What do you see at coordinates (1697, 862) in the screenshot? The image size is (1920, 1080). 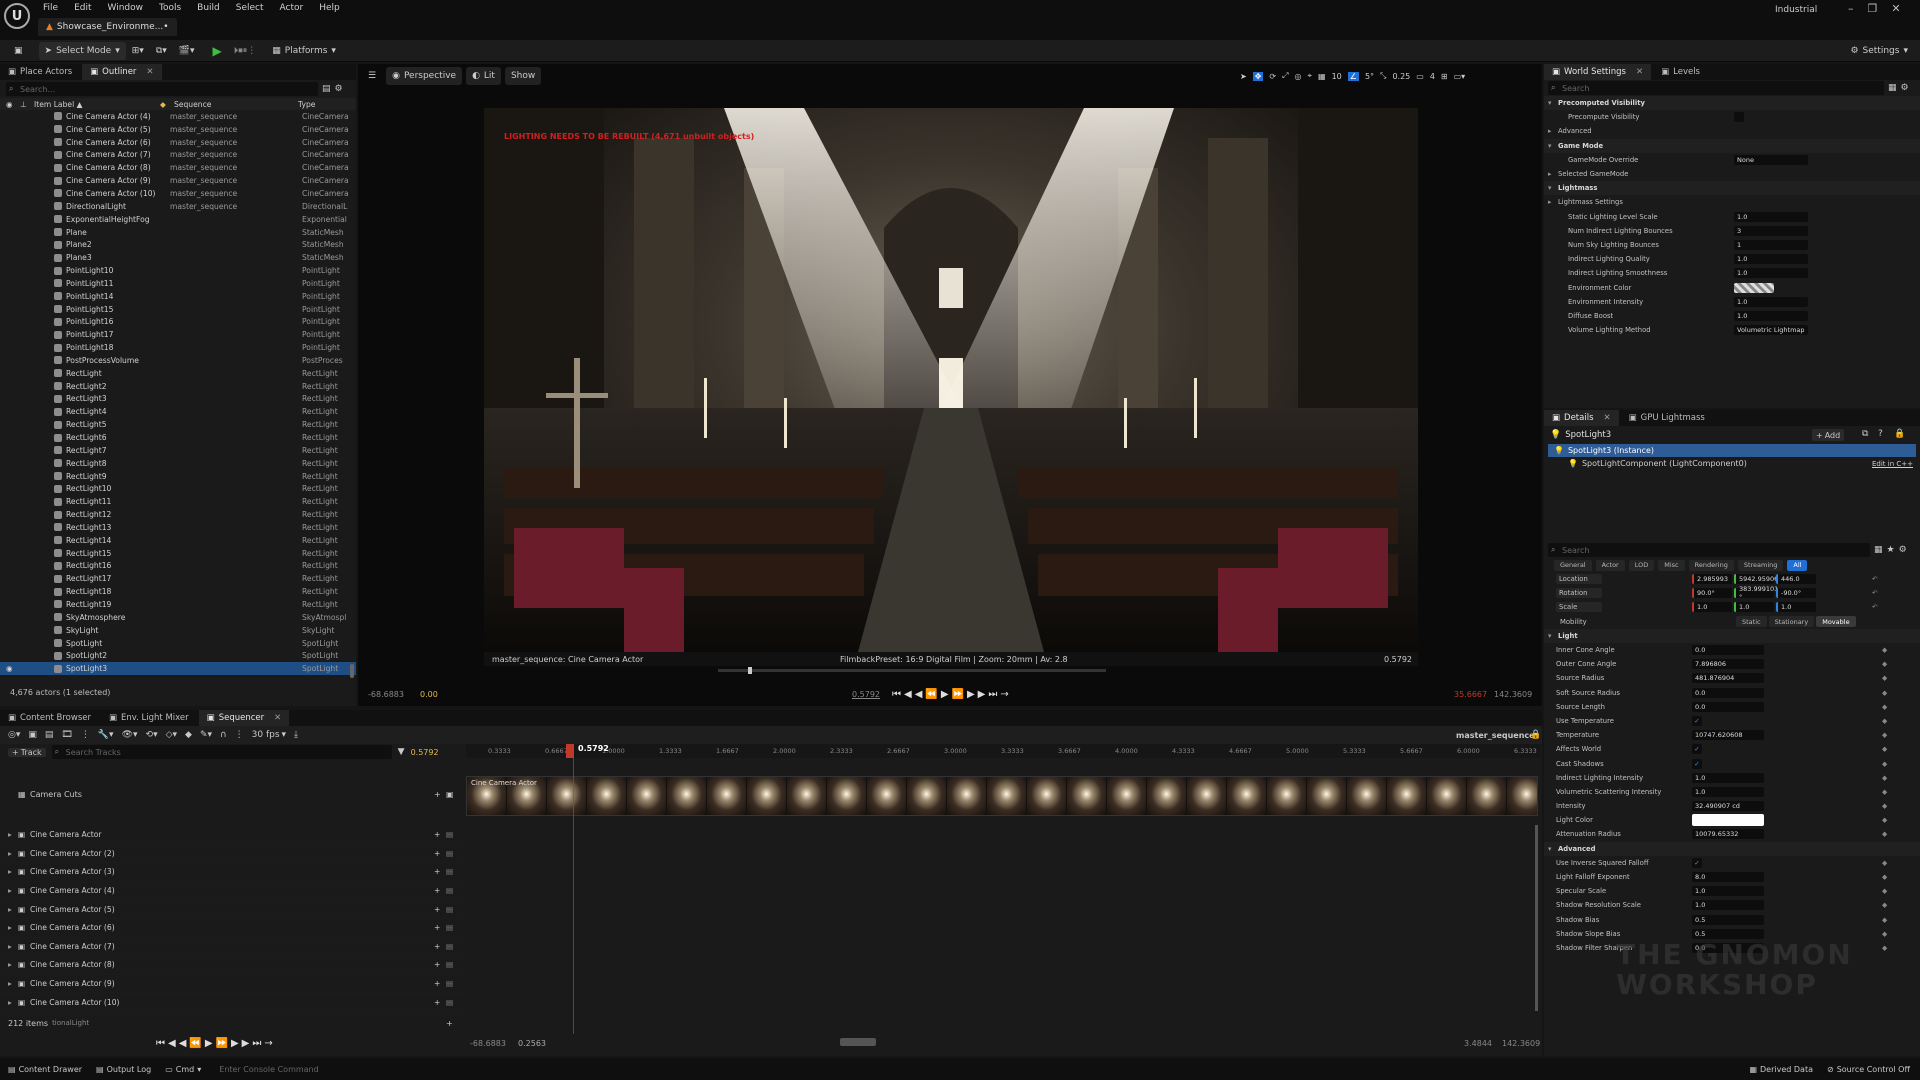 I see `details-property-value: ✓` at bounding box center [1697, 862].